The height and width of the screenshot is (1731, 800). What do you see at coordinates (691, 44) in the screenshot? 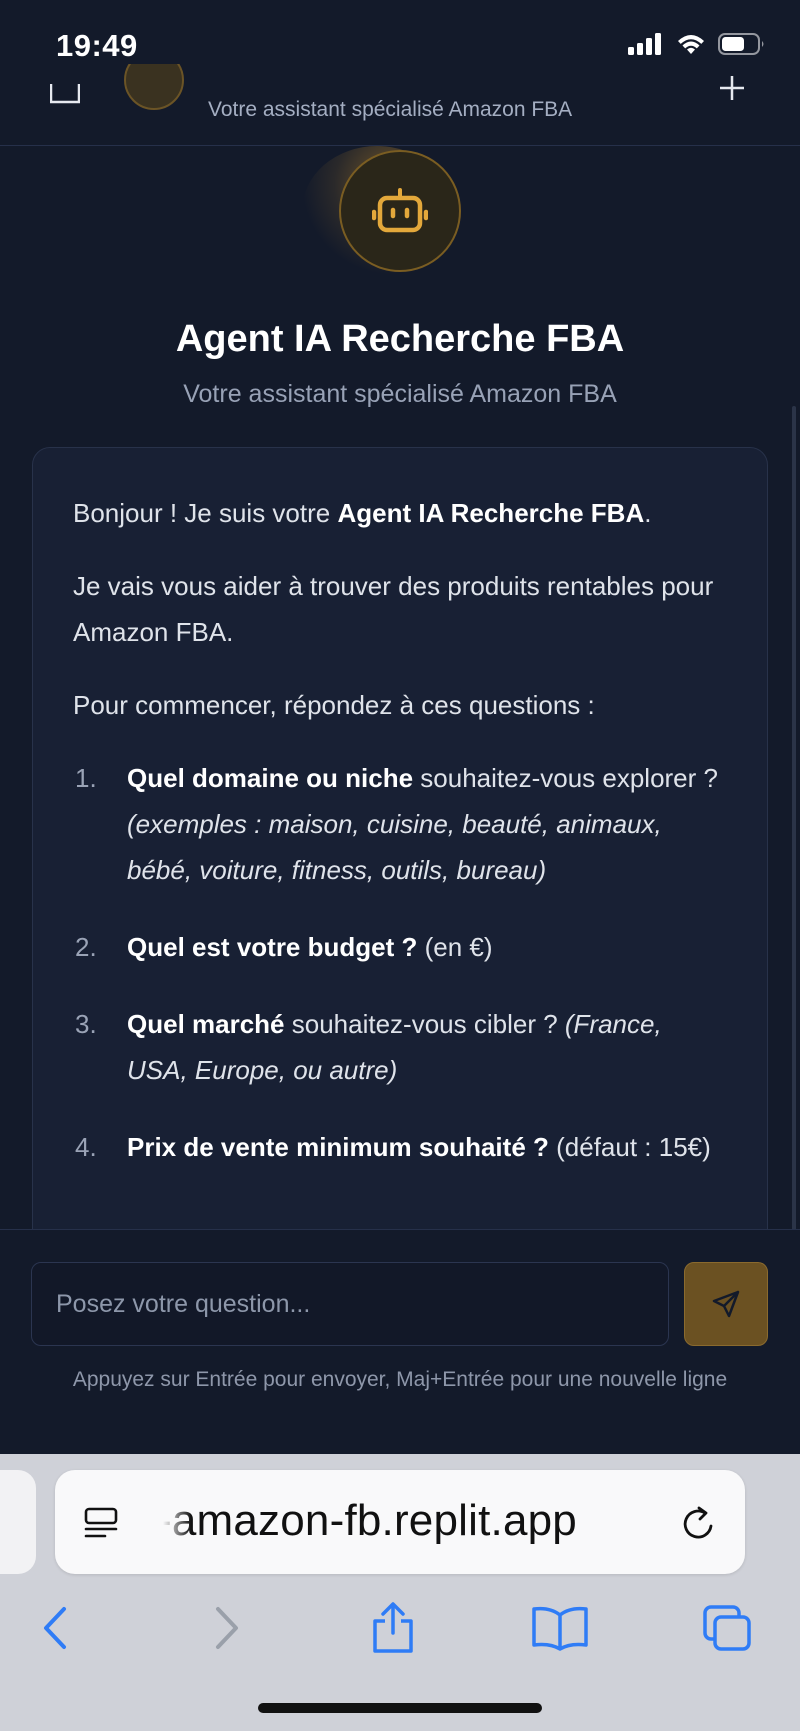
I see `wifi-icon` at bounding box center [691, 44].